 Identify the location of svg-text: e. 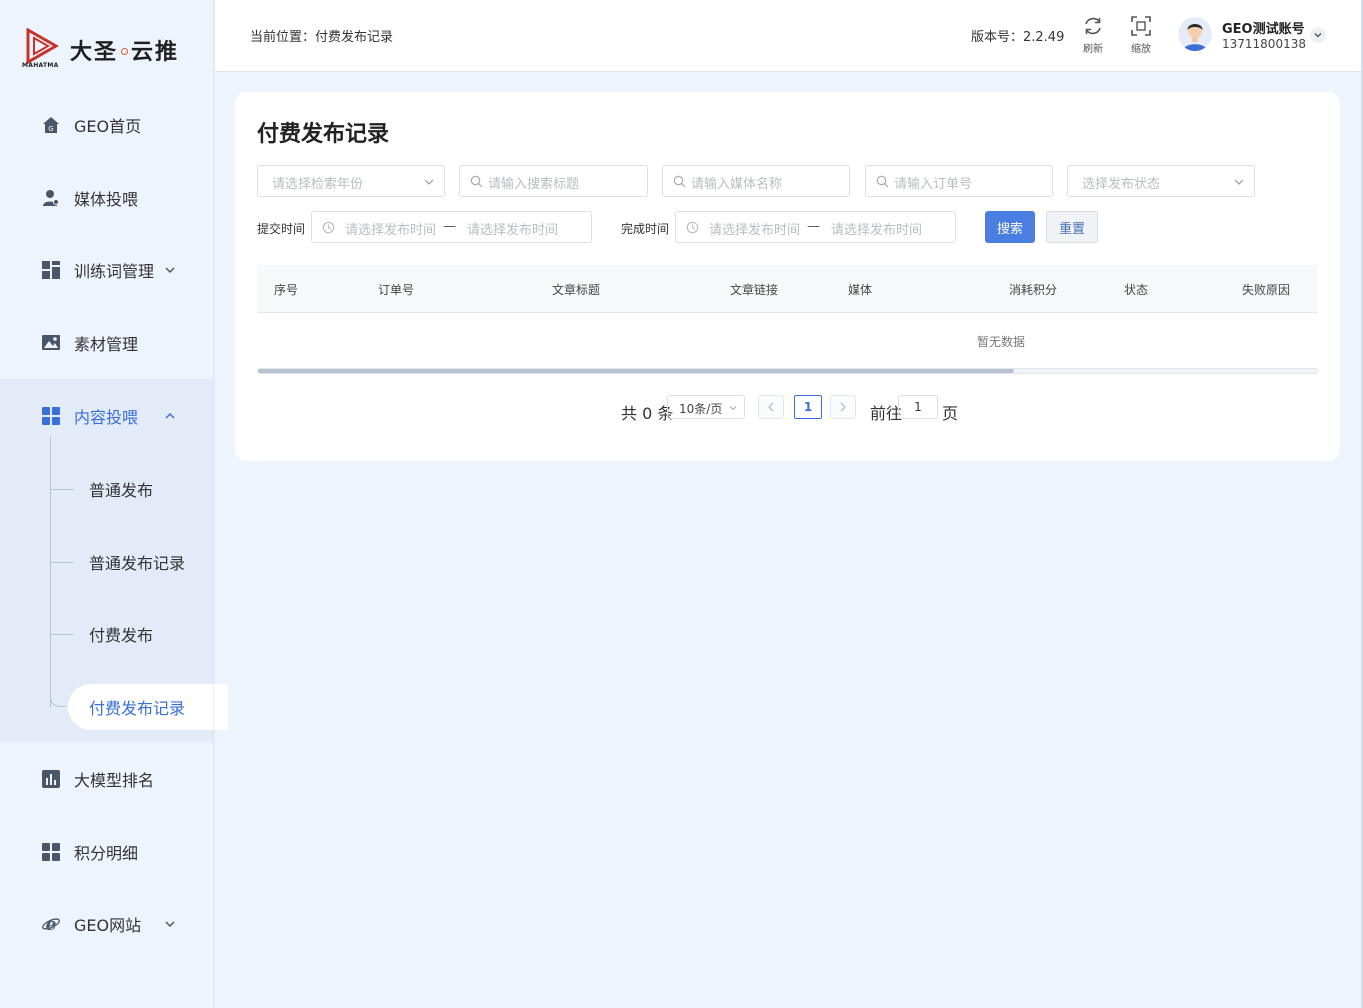
(51, 924).